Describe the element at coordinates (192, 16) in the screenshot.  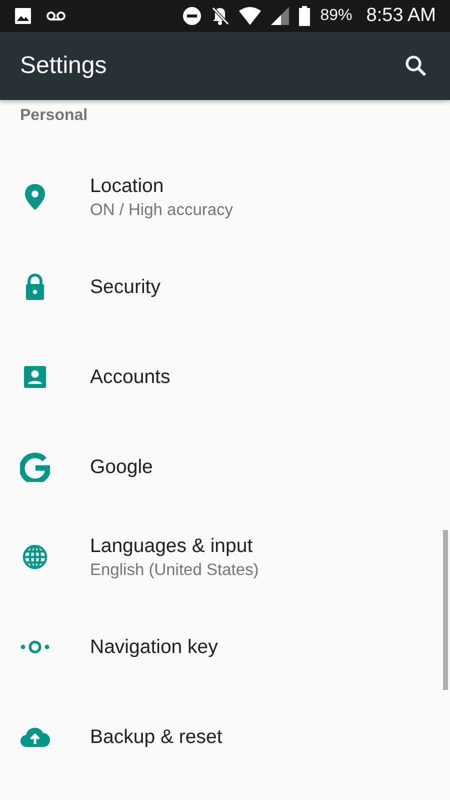
I see `do-not-disturb-icon` at that location.